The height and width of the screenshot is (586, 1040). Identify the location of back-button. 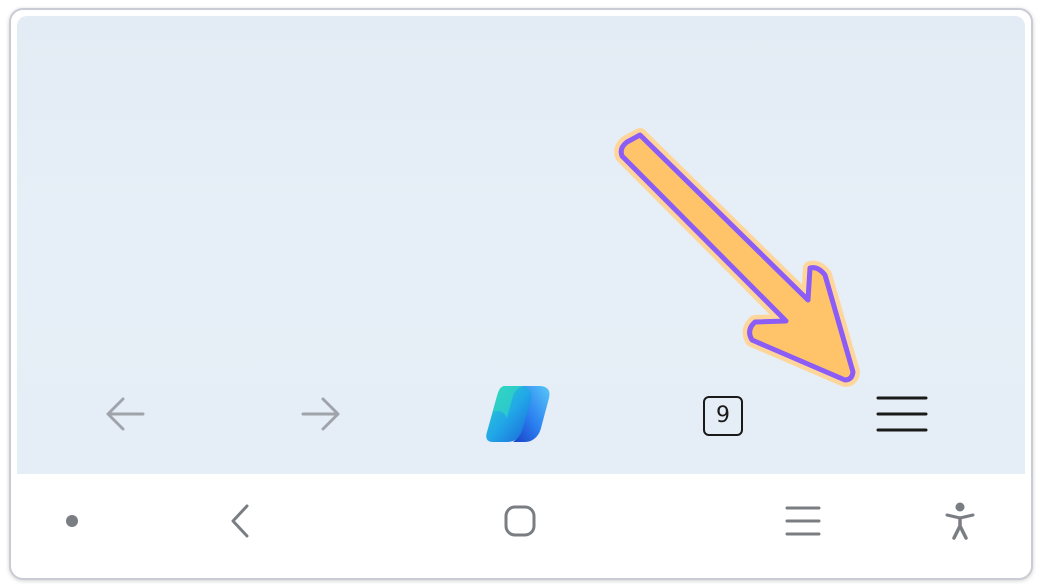
(125, 416).